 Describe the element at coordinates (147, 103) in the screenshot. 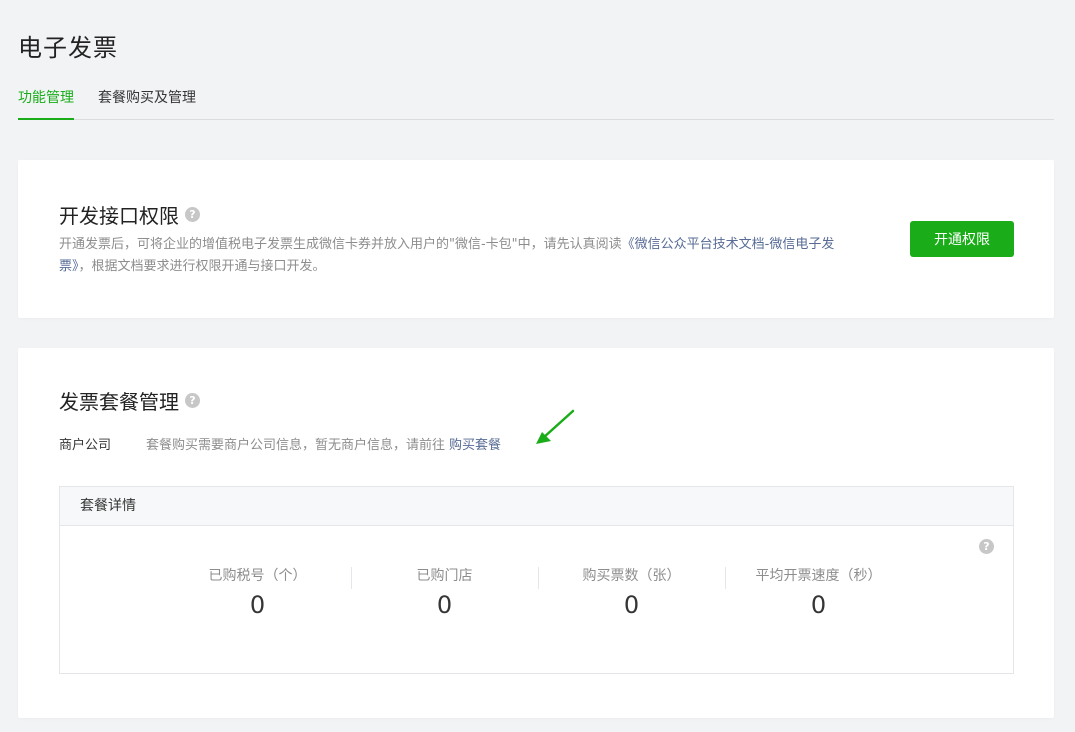

I see `tab-package-purchase: 套餐购买及管理` at that location.